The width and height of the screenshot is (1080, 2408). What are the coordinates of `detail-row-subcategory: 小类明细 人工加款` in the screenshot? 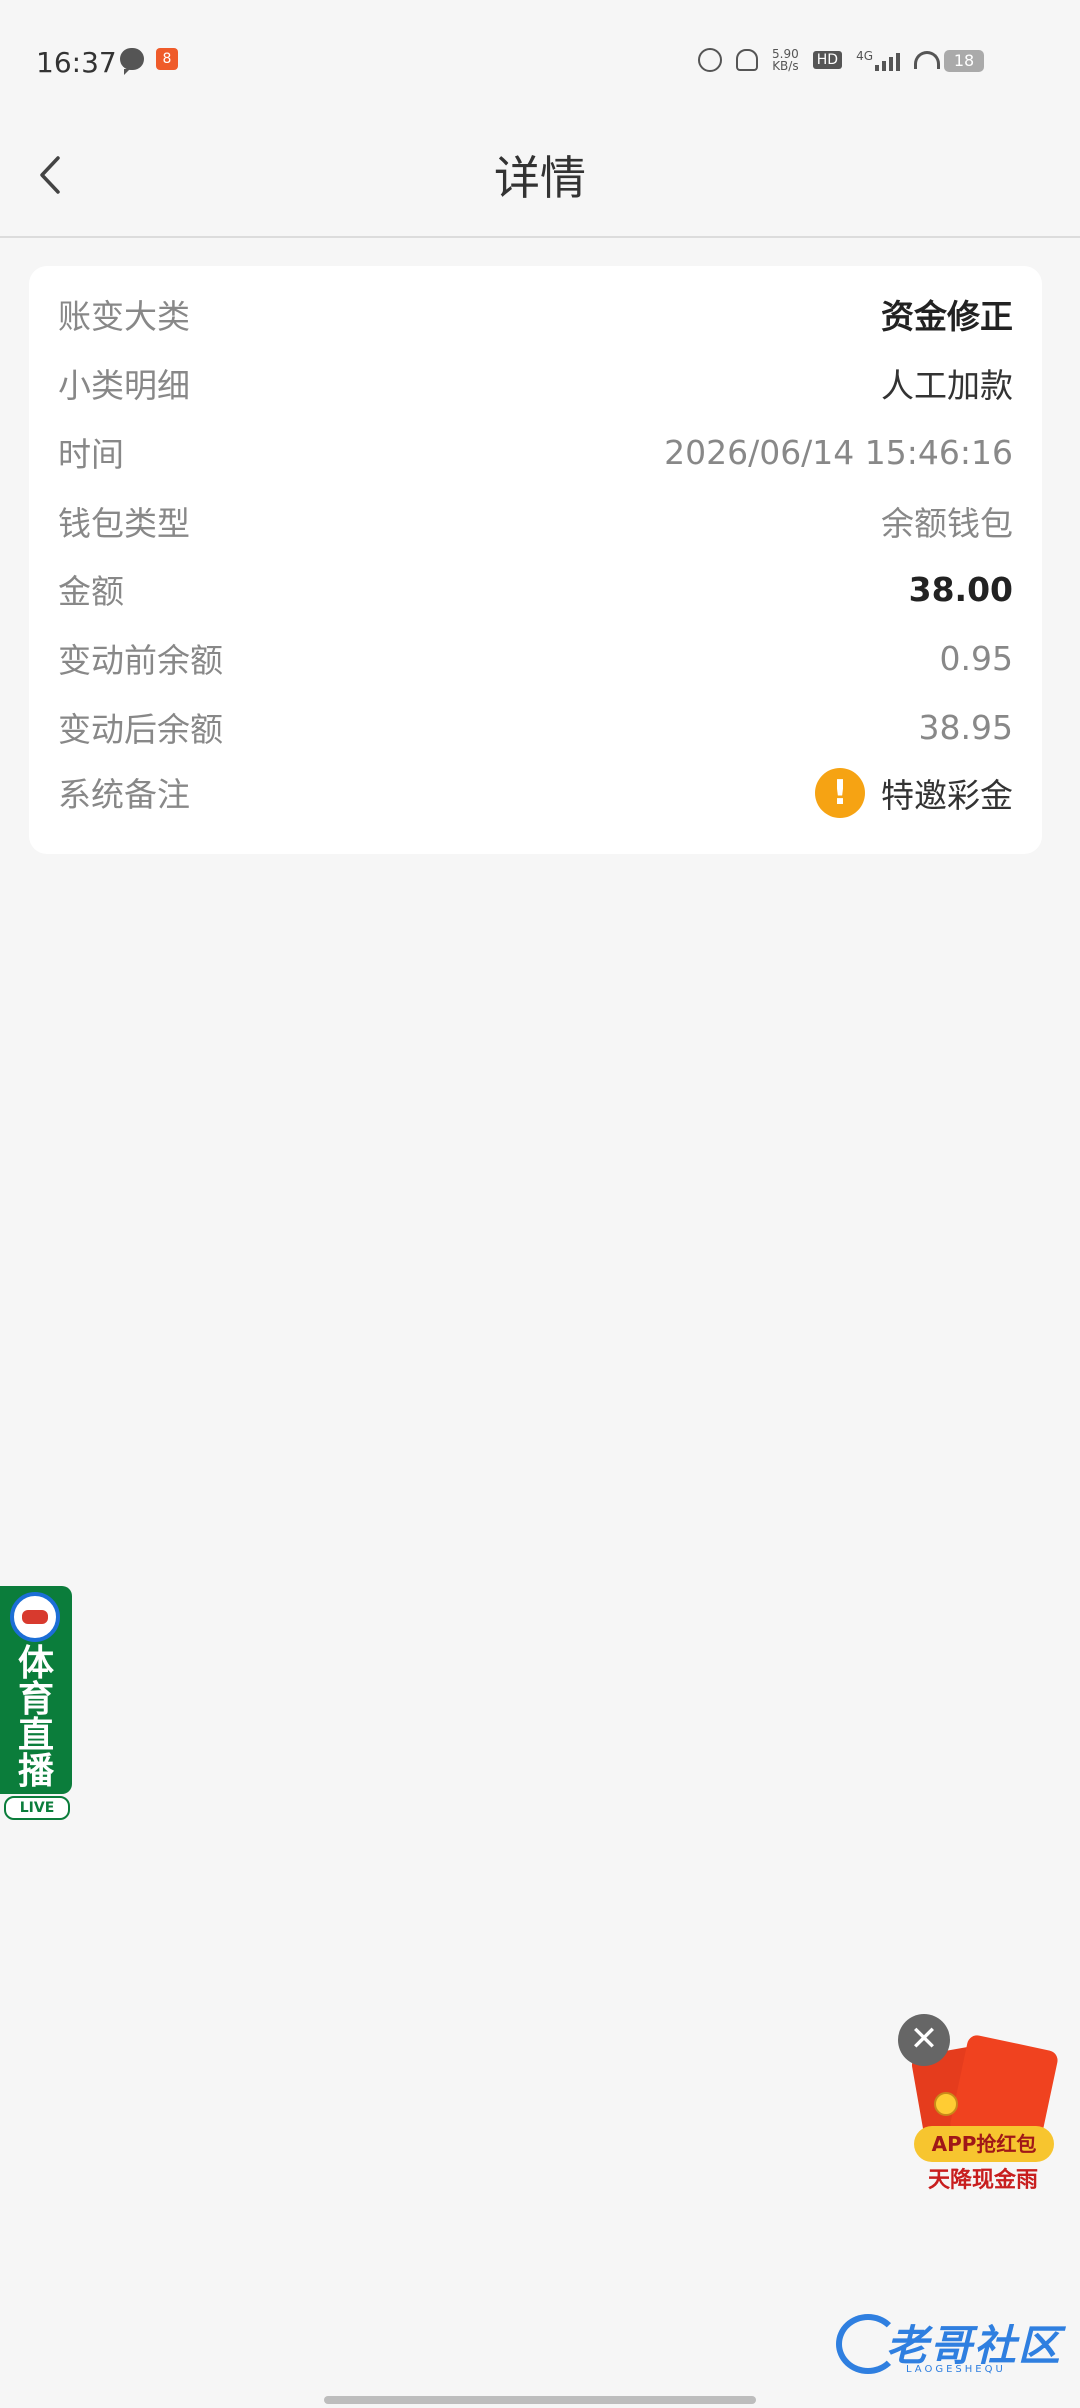 It's located at (535, 383).